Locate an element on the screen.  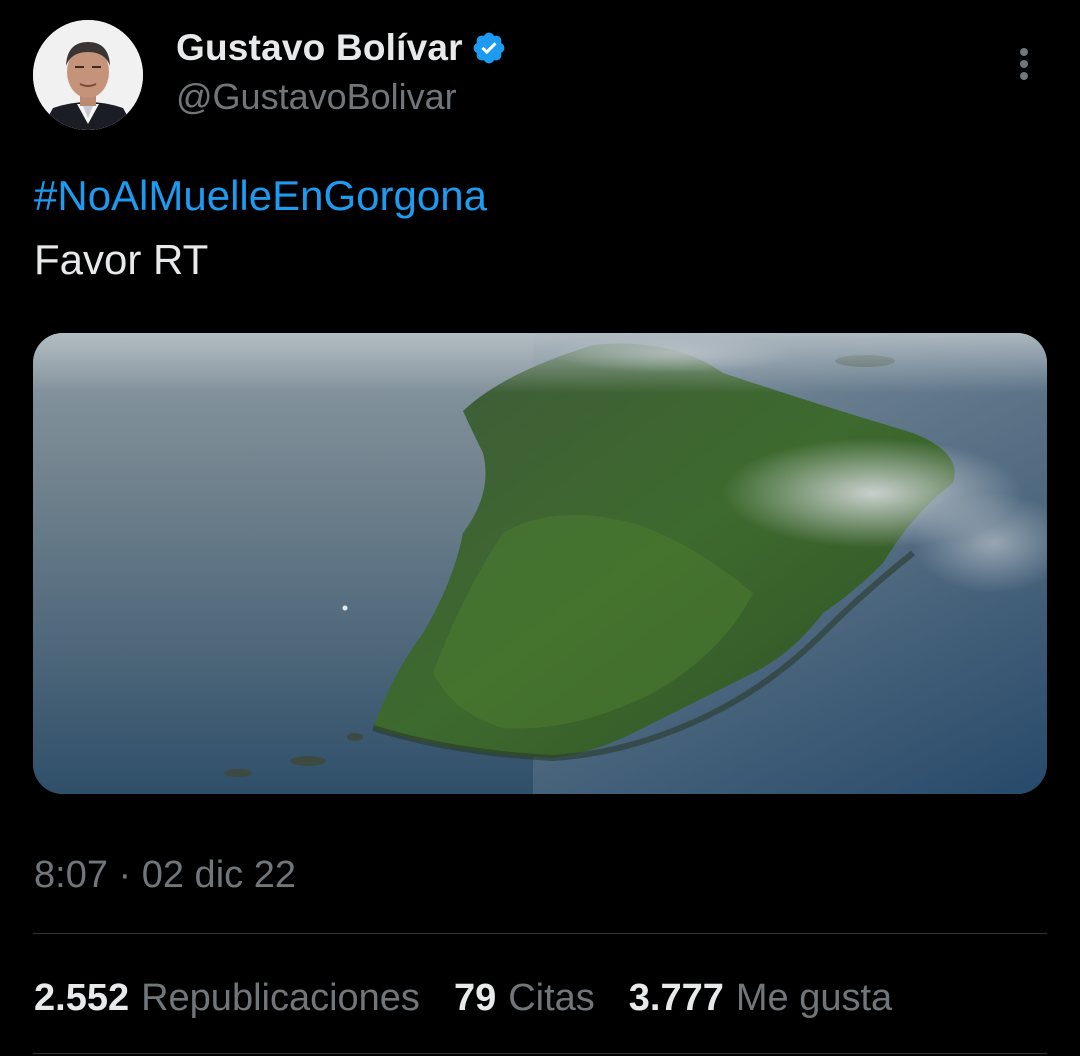
quotes-count: 79 is located at coordinates (475, 997).